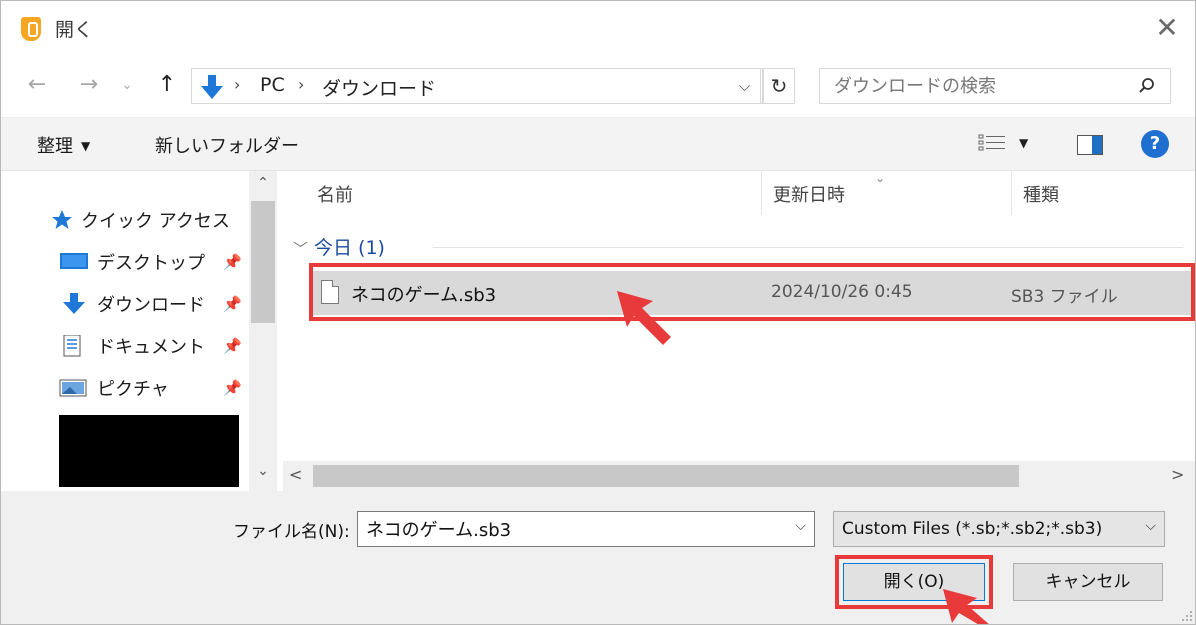 The image size is (1196, 625). I want to click on refresh-button: ↻, so click(779, 86).